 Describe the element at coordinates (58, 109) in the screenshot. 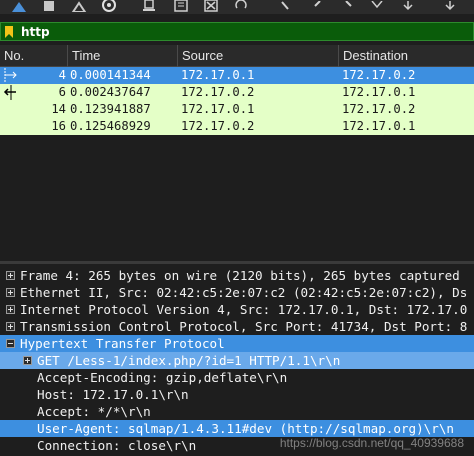

I see `packet-no: 14` at that location.